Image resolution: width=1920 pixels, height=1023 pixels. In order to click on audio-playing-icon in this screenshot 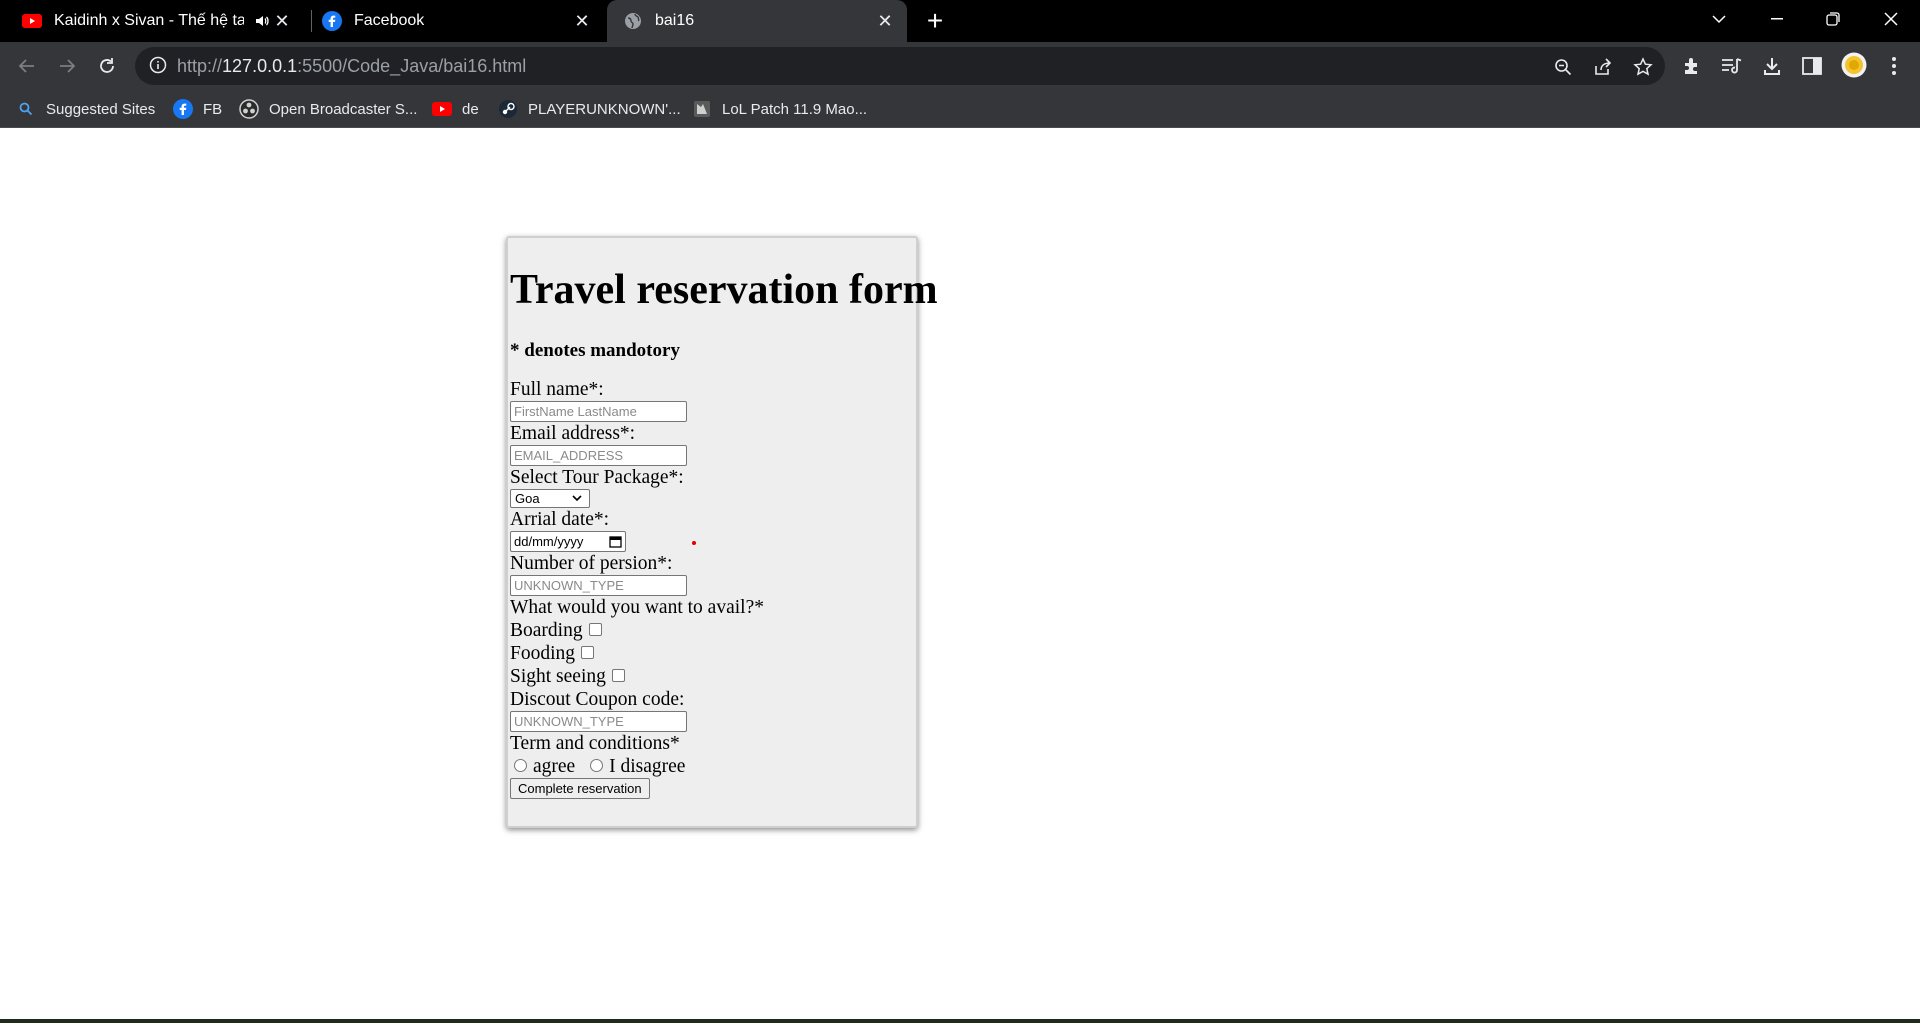, I will do `click(262, 23)`.